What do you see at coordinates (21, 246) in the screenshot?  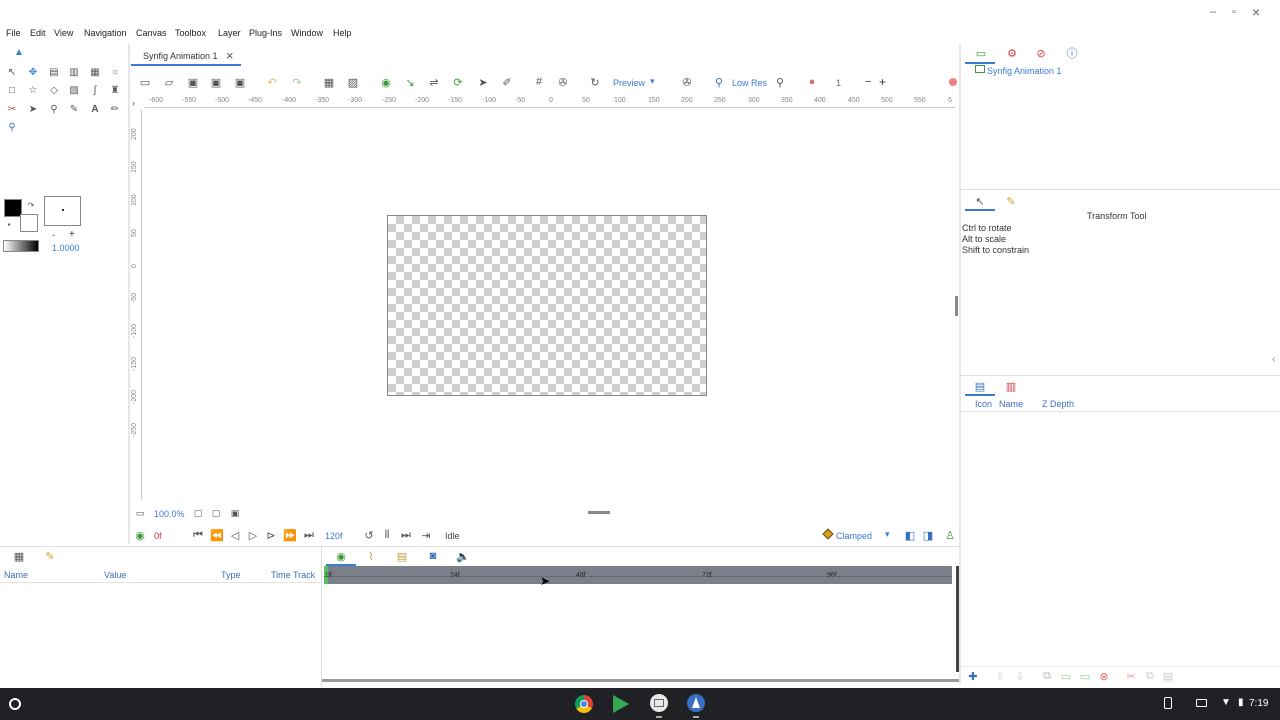 I see `gradient-swatch` at bounding box center [21, 246].